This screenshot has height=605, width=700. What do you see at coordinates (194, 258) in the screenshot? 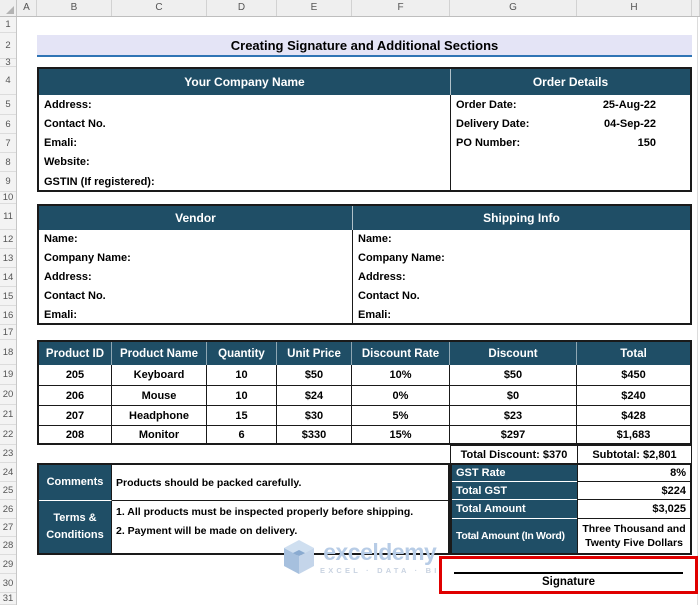
I see `vendor-field: Company Name:` at bounding box center [194, 258].